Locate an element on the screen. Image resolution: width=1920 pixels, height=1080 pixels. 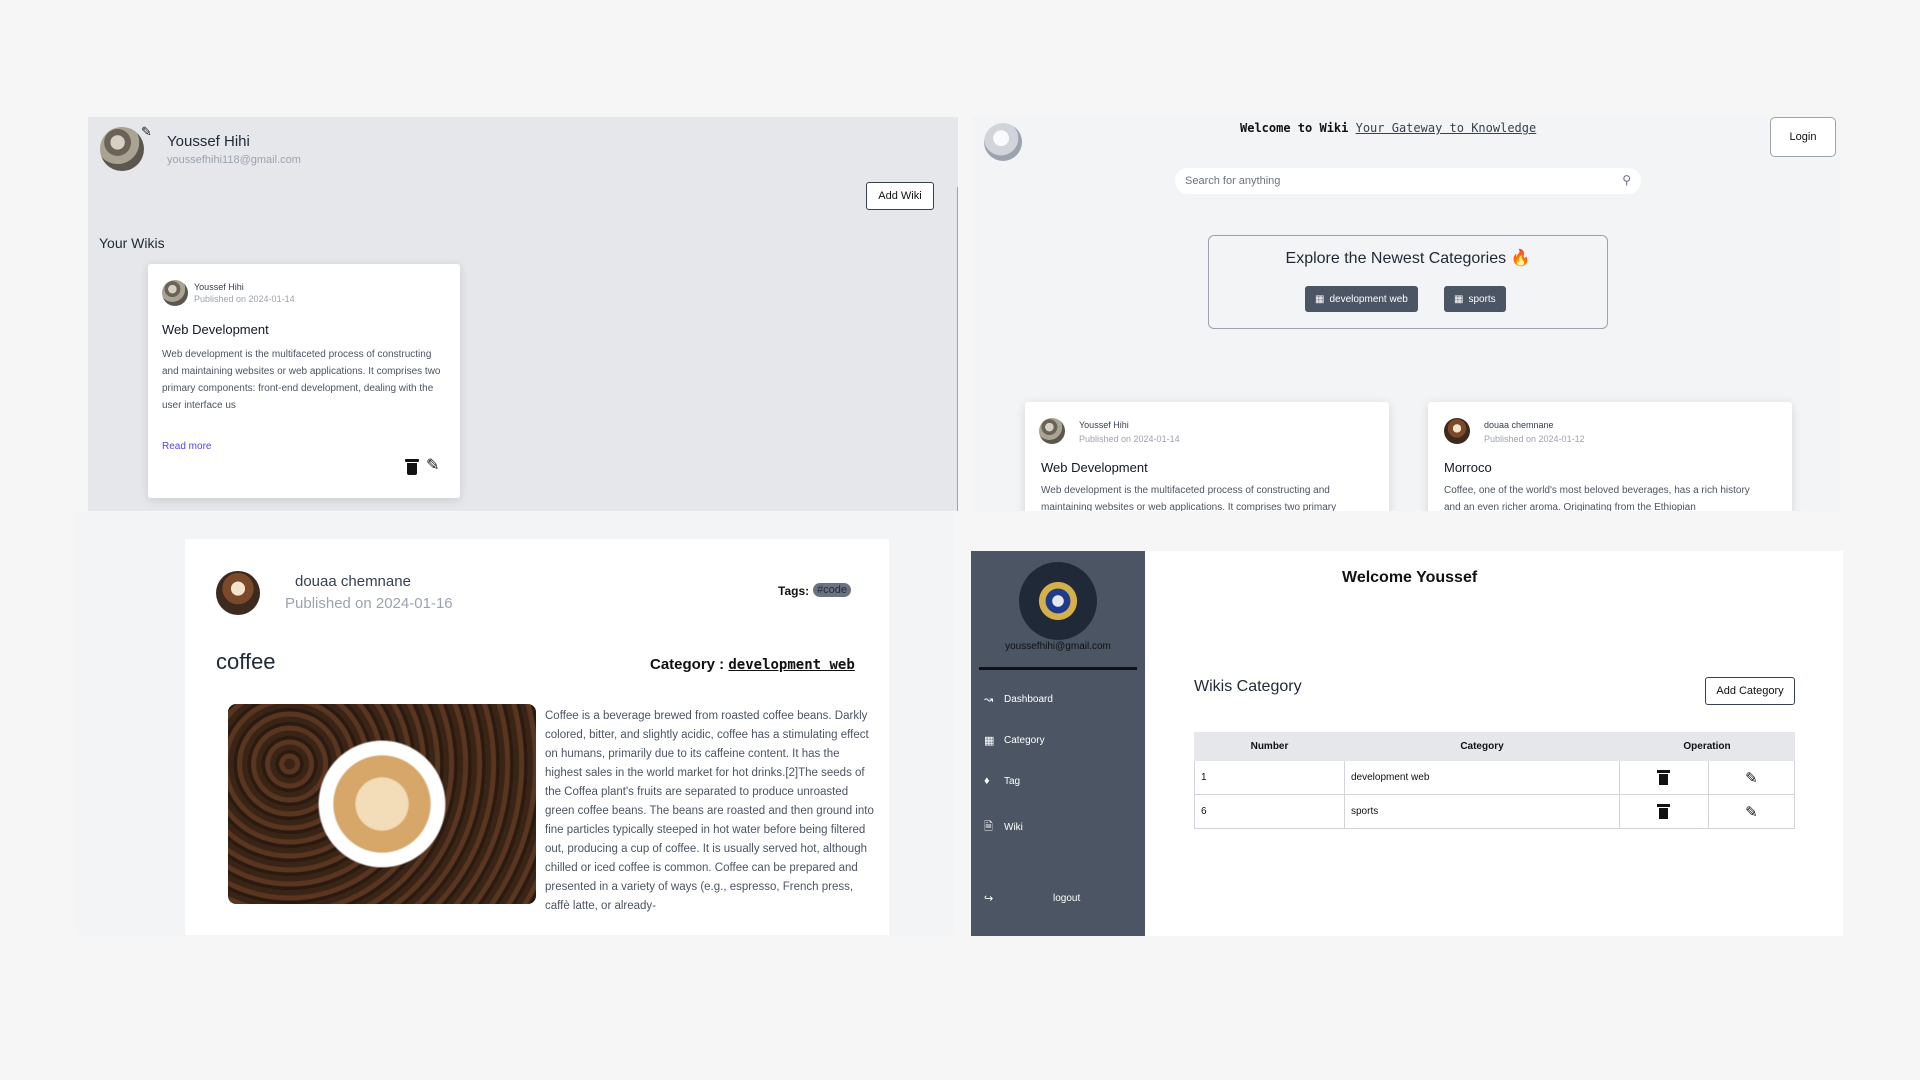
table-row: 1 development web ✎ is located at coordinates (1495, 777).